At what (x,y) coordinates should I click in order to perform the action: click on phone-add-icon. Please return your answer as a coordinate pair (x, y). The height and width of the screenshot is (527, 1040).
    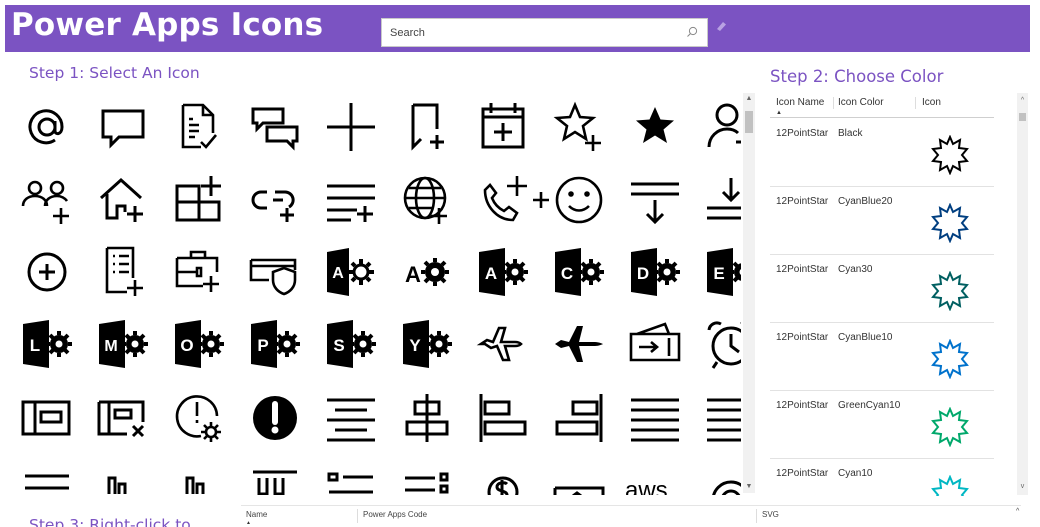
    Looking at the image, I should click on (503, 200).